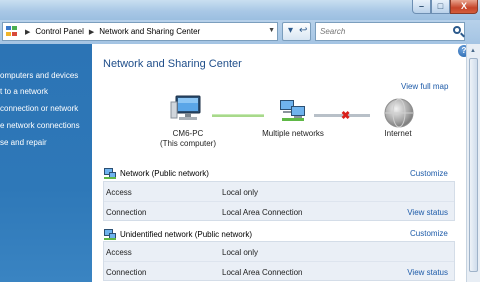 Image resolution: width=480 pixels, height=282 pixels. I want to click on scrollbar-thumb, so click(473, 165).